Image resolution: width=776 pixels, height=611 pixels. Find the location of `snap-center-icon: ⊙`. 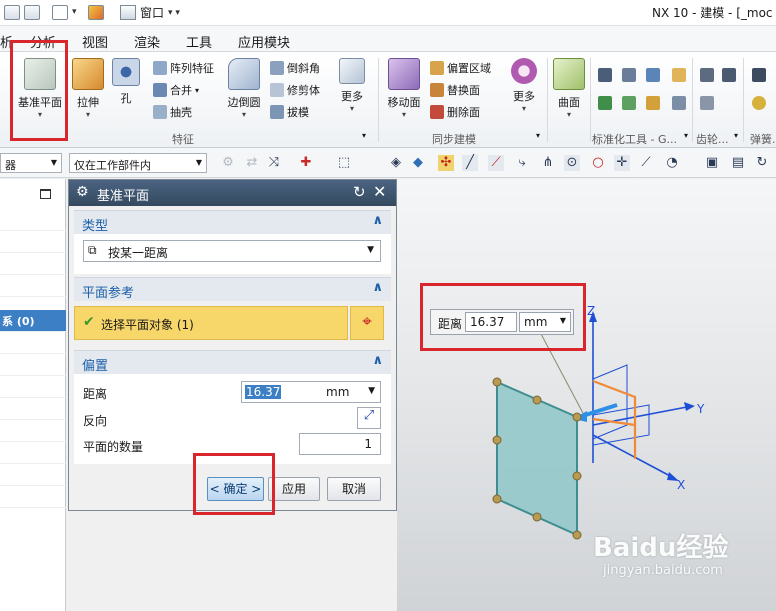

snap-center-icon: ⊙ is located at coordinates (572, 163).